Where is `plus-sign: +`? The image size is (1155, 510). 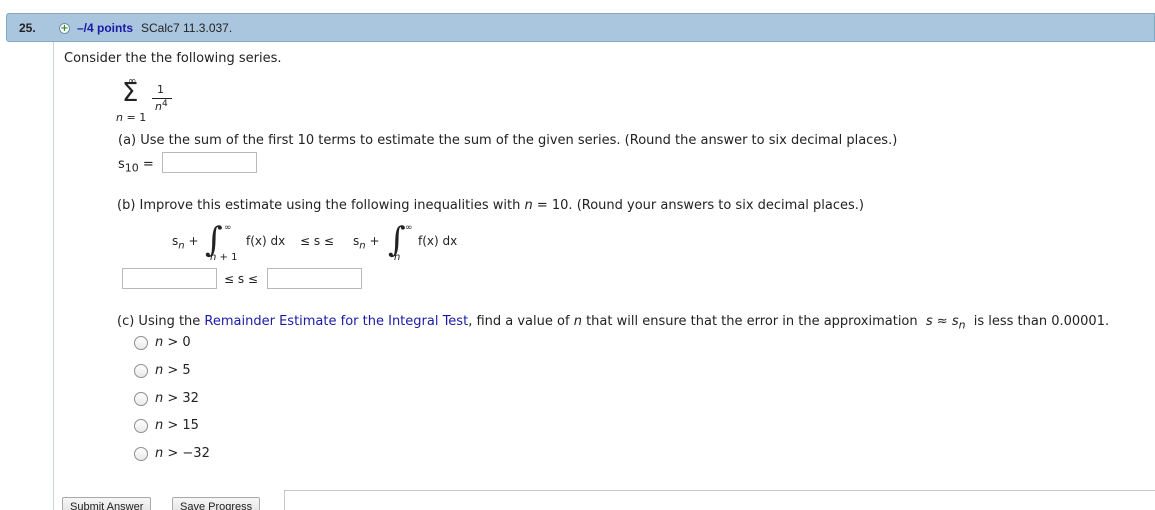
plus-sign: + is located at coordinates (193, 241).